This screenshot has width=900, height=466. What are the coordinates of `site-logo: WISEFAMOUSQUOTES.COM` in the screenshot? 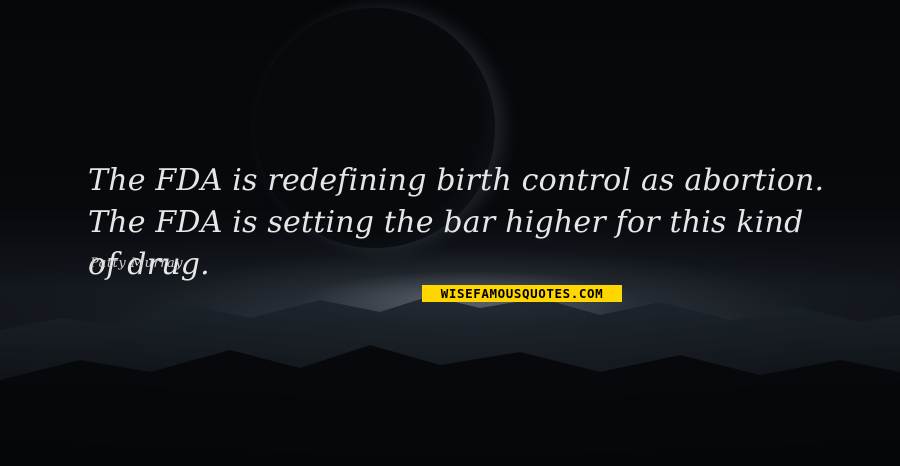 It's located at (522, 293).